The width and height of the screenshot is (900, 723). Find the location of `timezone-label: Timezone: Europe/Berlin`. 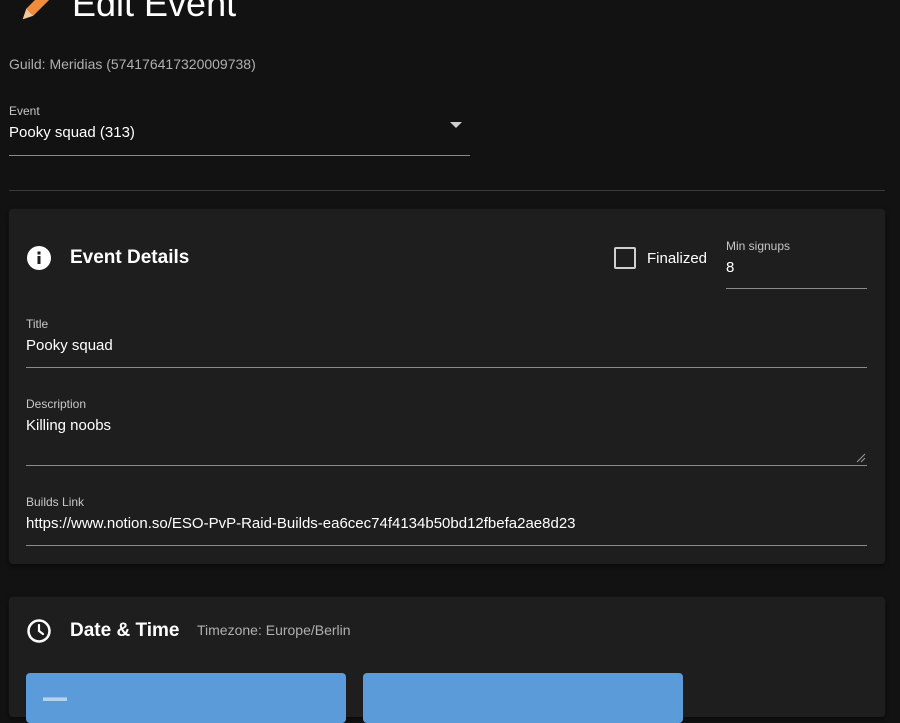

timezone-label: Timezone: Europe/Berlin is located at coordinates (274, 630).